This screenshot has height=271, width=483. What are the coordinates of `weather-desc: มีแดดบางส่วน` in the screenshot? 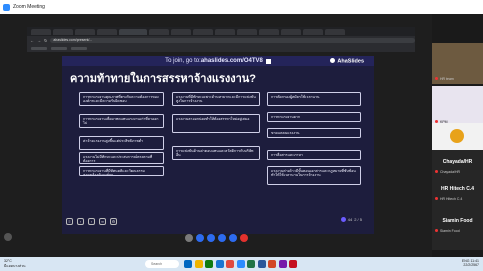 It's located at (15, 266).